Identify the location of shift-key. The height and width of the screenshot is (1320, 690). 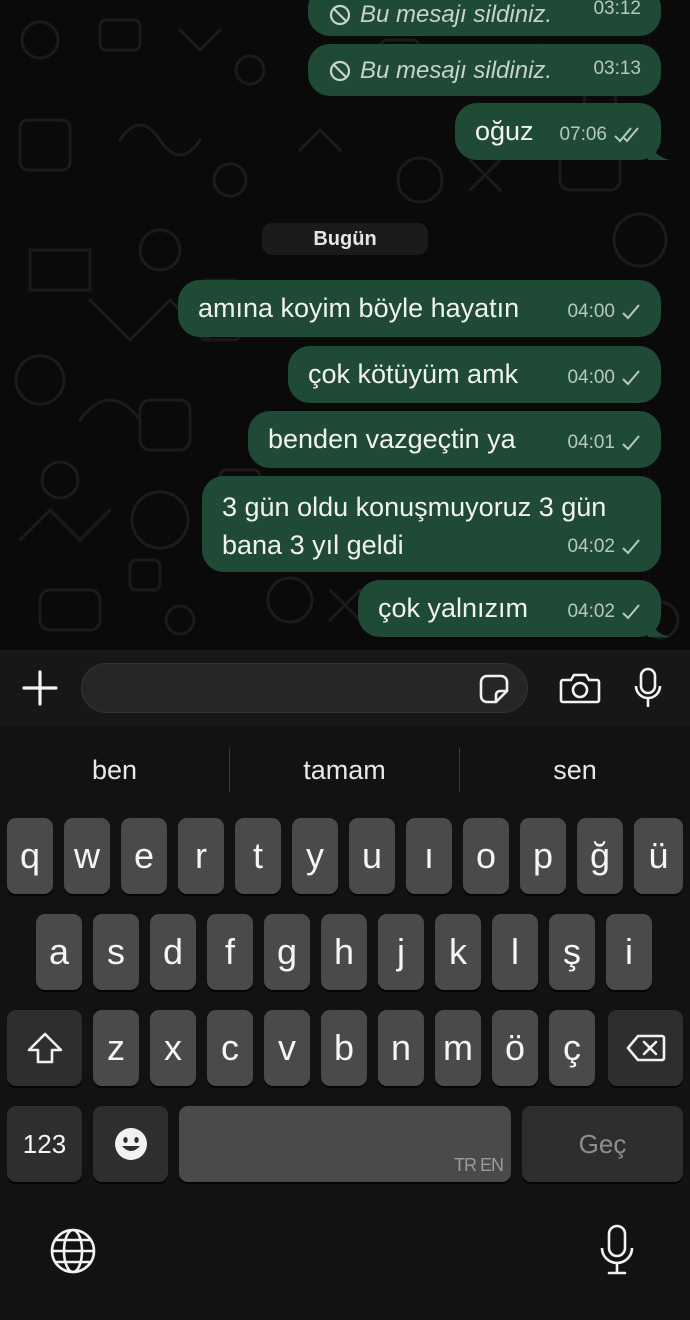
(44, 1048).